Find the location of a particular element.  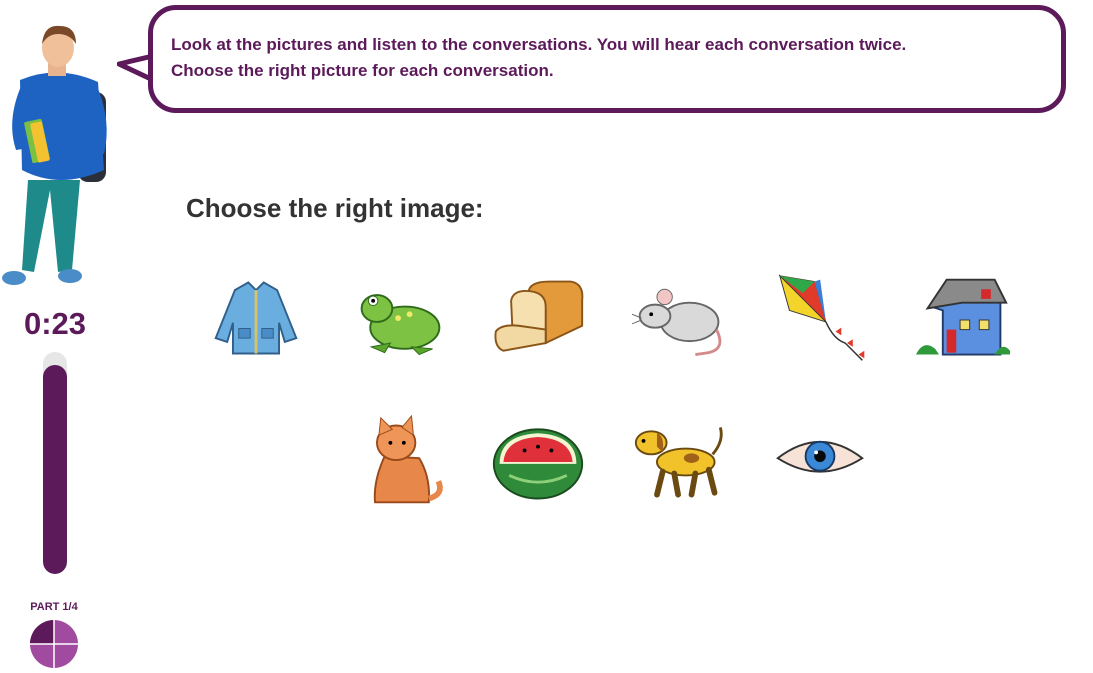

cat-icon is located at coordinates (408, 459).